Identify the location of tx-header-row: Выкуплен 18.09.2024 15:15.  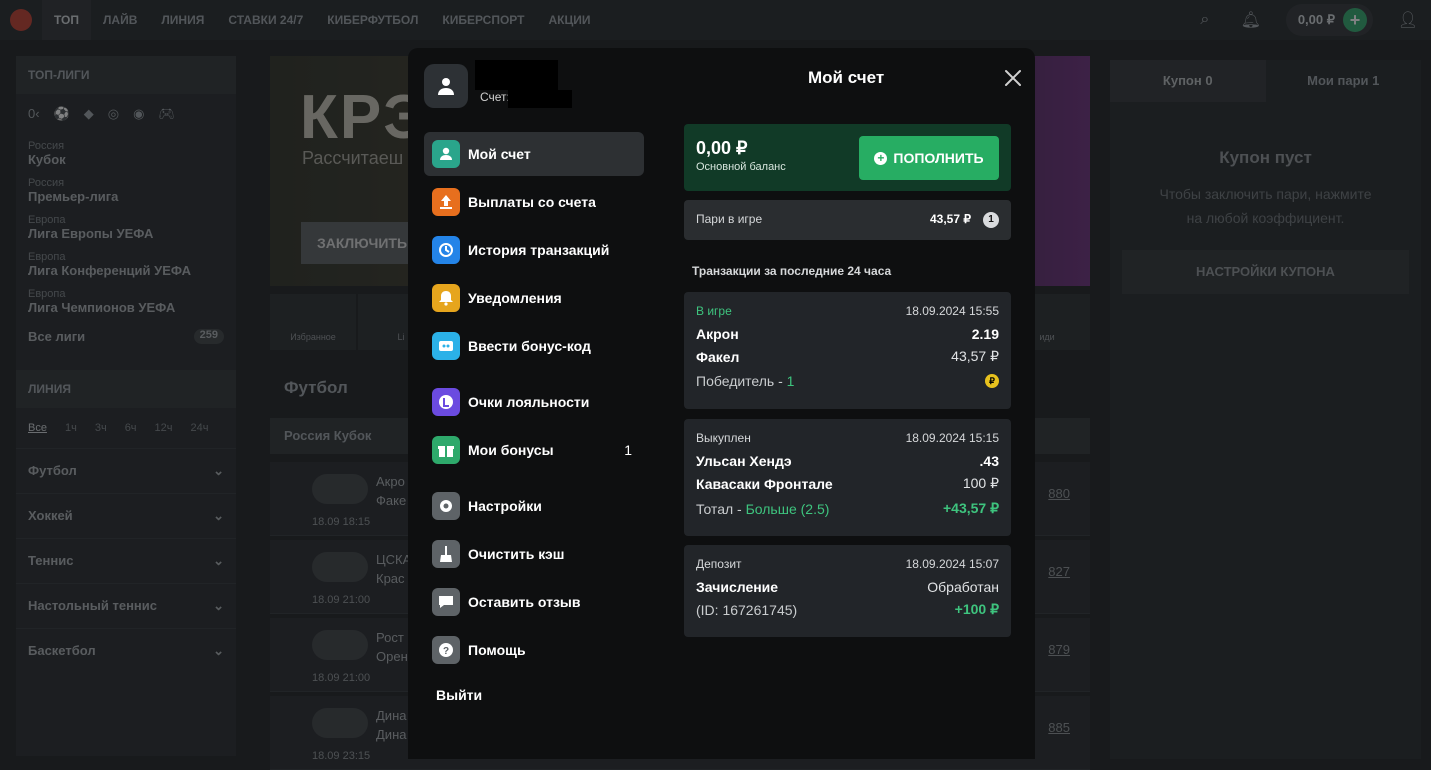
(847, 438).